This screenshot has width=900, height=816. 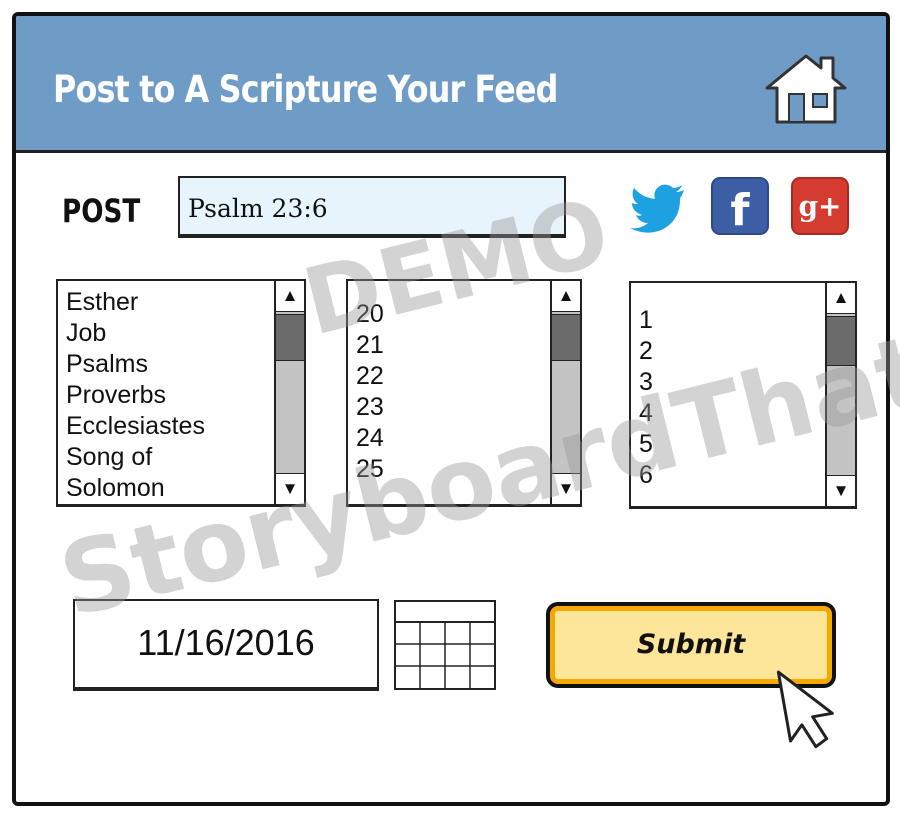 What do you see at coordinates (135, 364) in the screenshot?
I see `list-item: Psalms` at bounding box center [135, 364].